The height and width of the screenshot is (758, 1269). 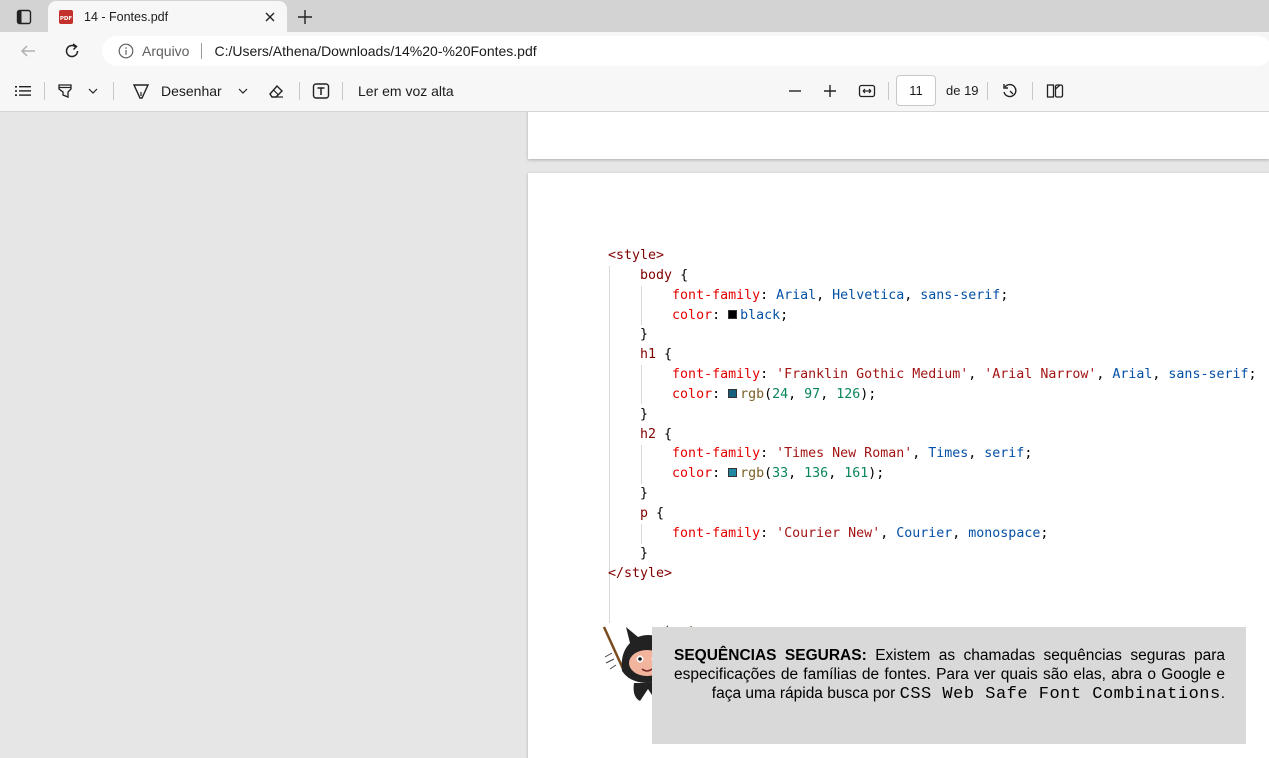 I want to click on address-separator, so click(x=202, y=51).